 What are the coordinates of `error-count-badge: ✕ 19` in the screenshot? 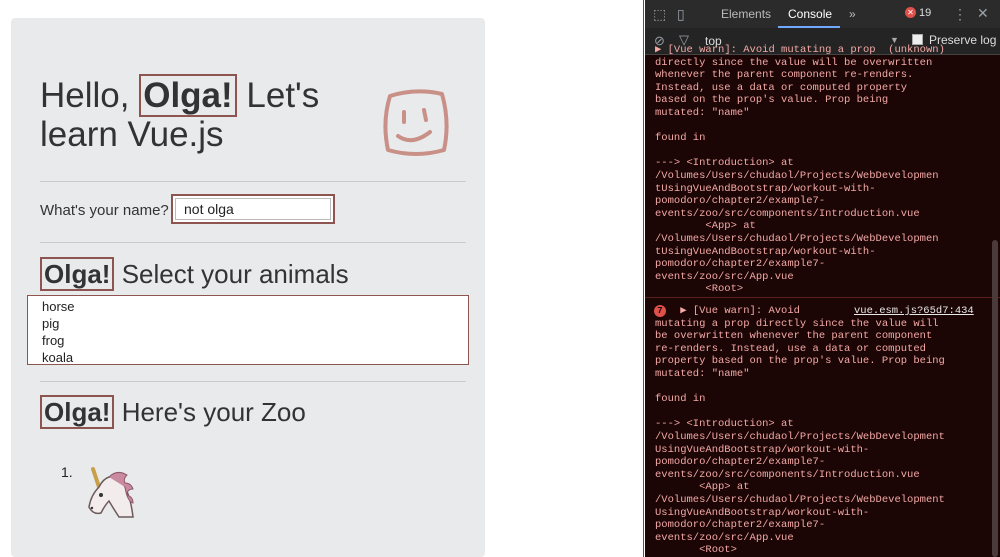 It's located at (918, 13).